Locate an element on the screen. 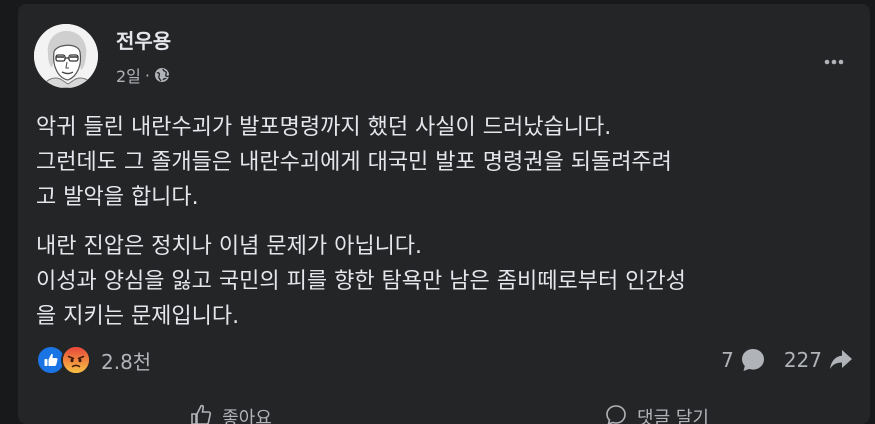  comment-count: 7 is located at coordinates (727, 360).